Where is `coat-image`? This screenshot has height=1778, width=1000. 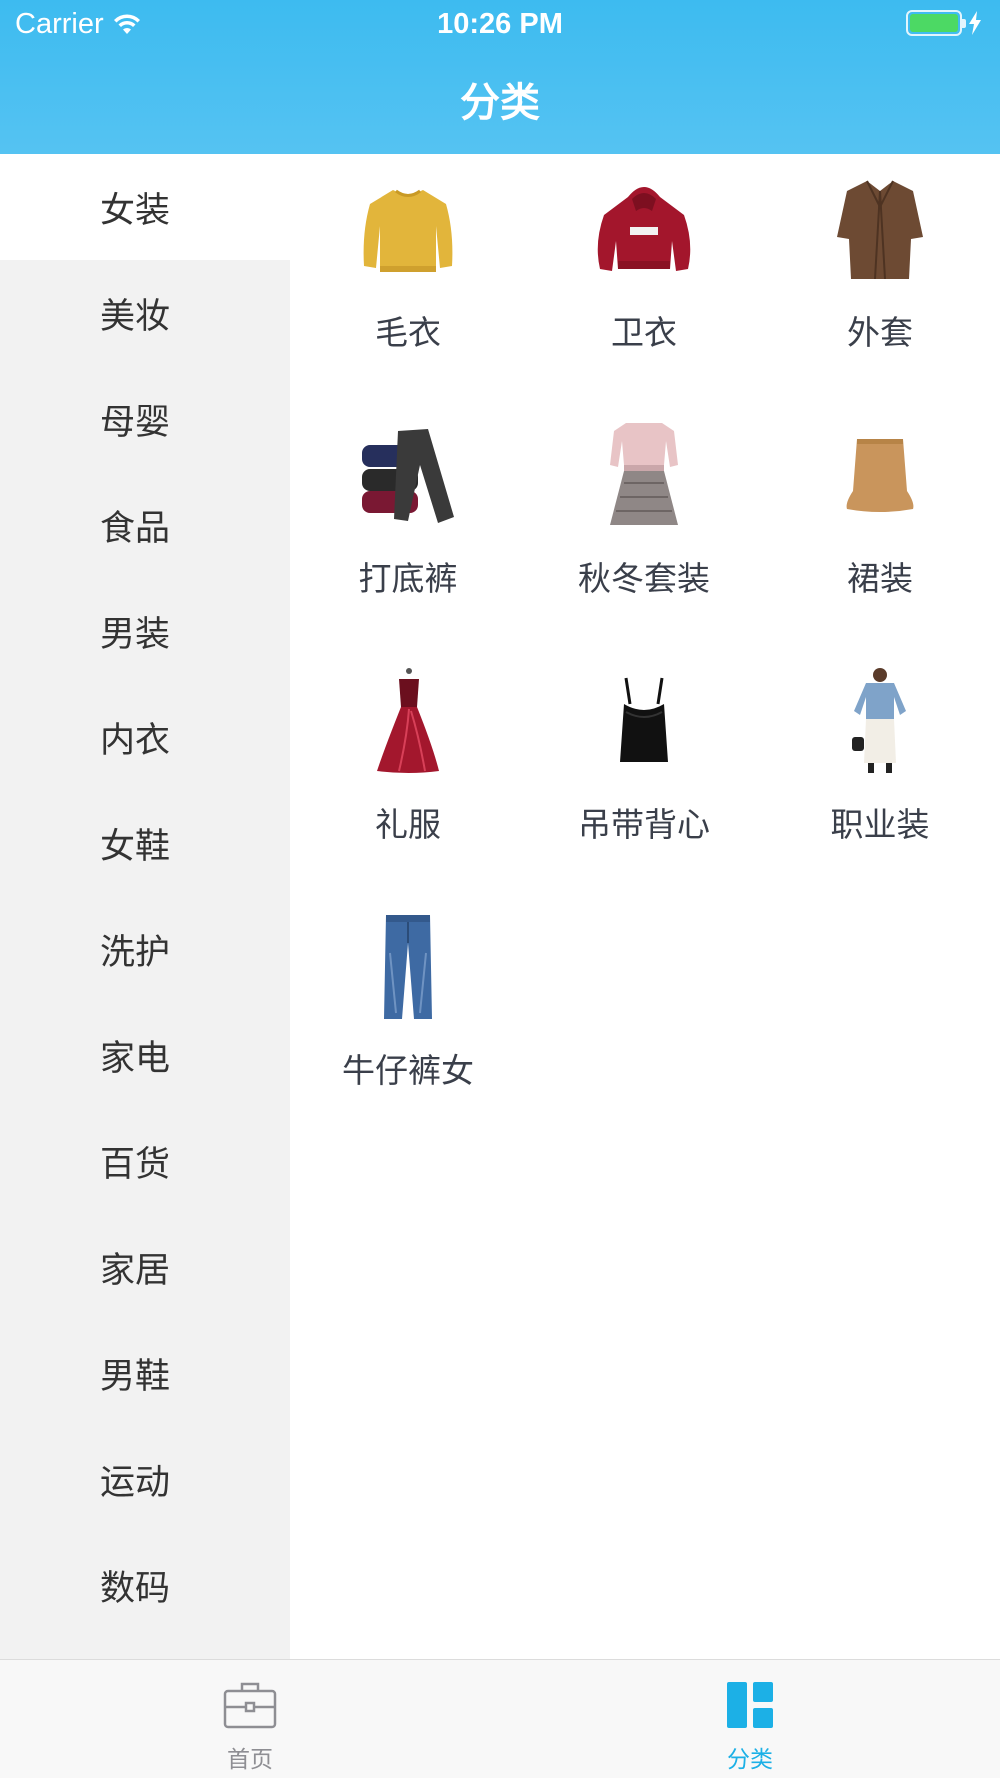 coat-image is located at coordinates (880, 229).